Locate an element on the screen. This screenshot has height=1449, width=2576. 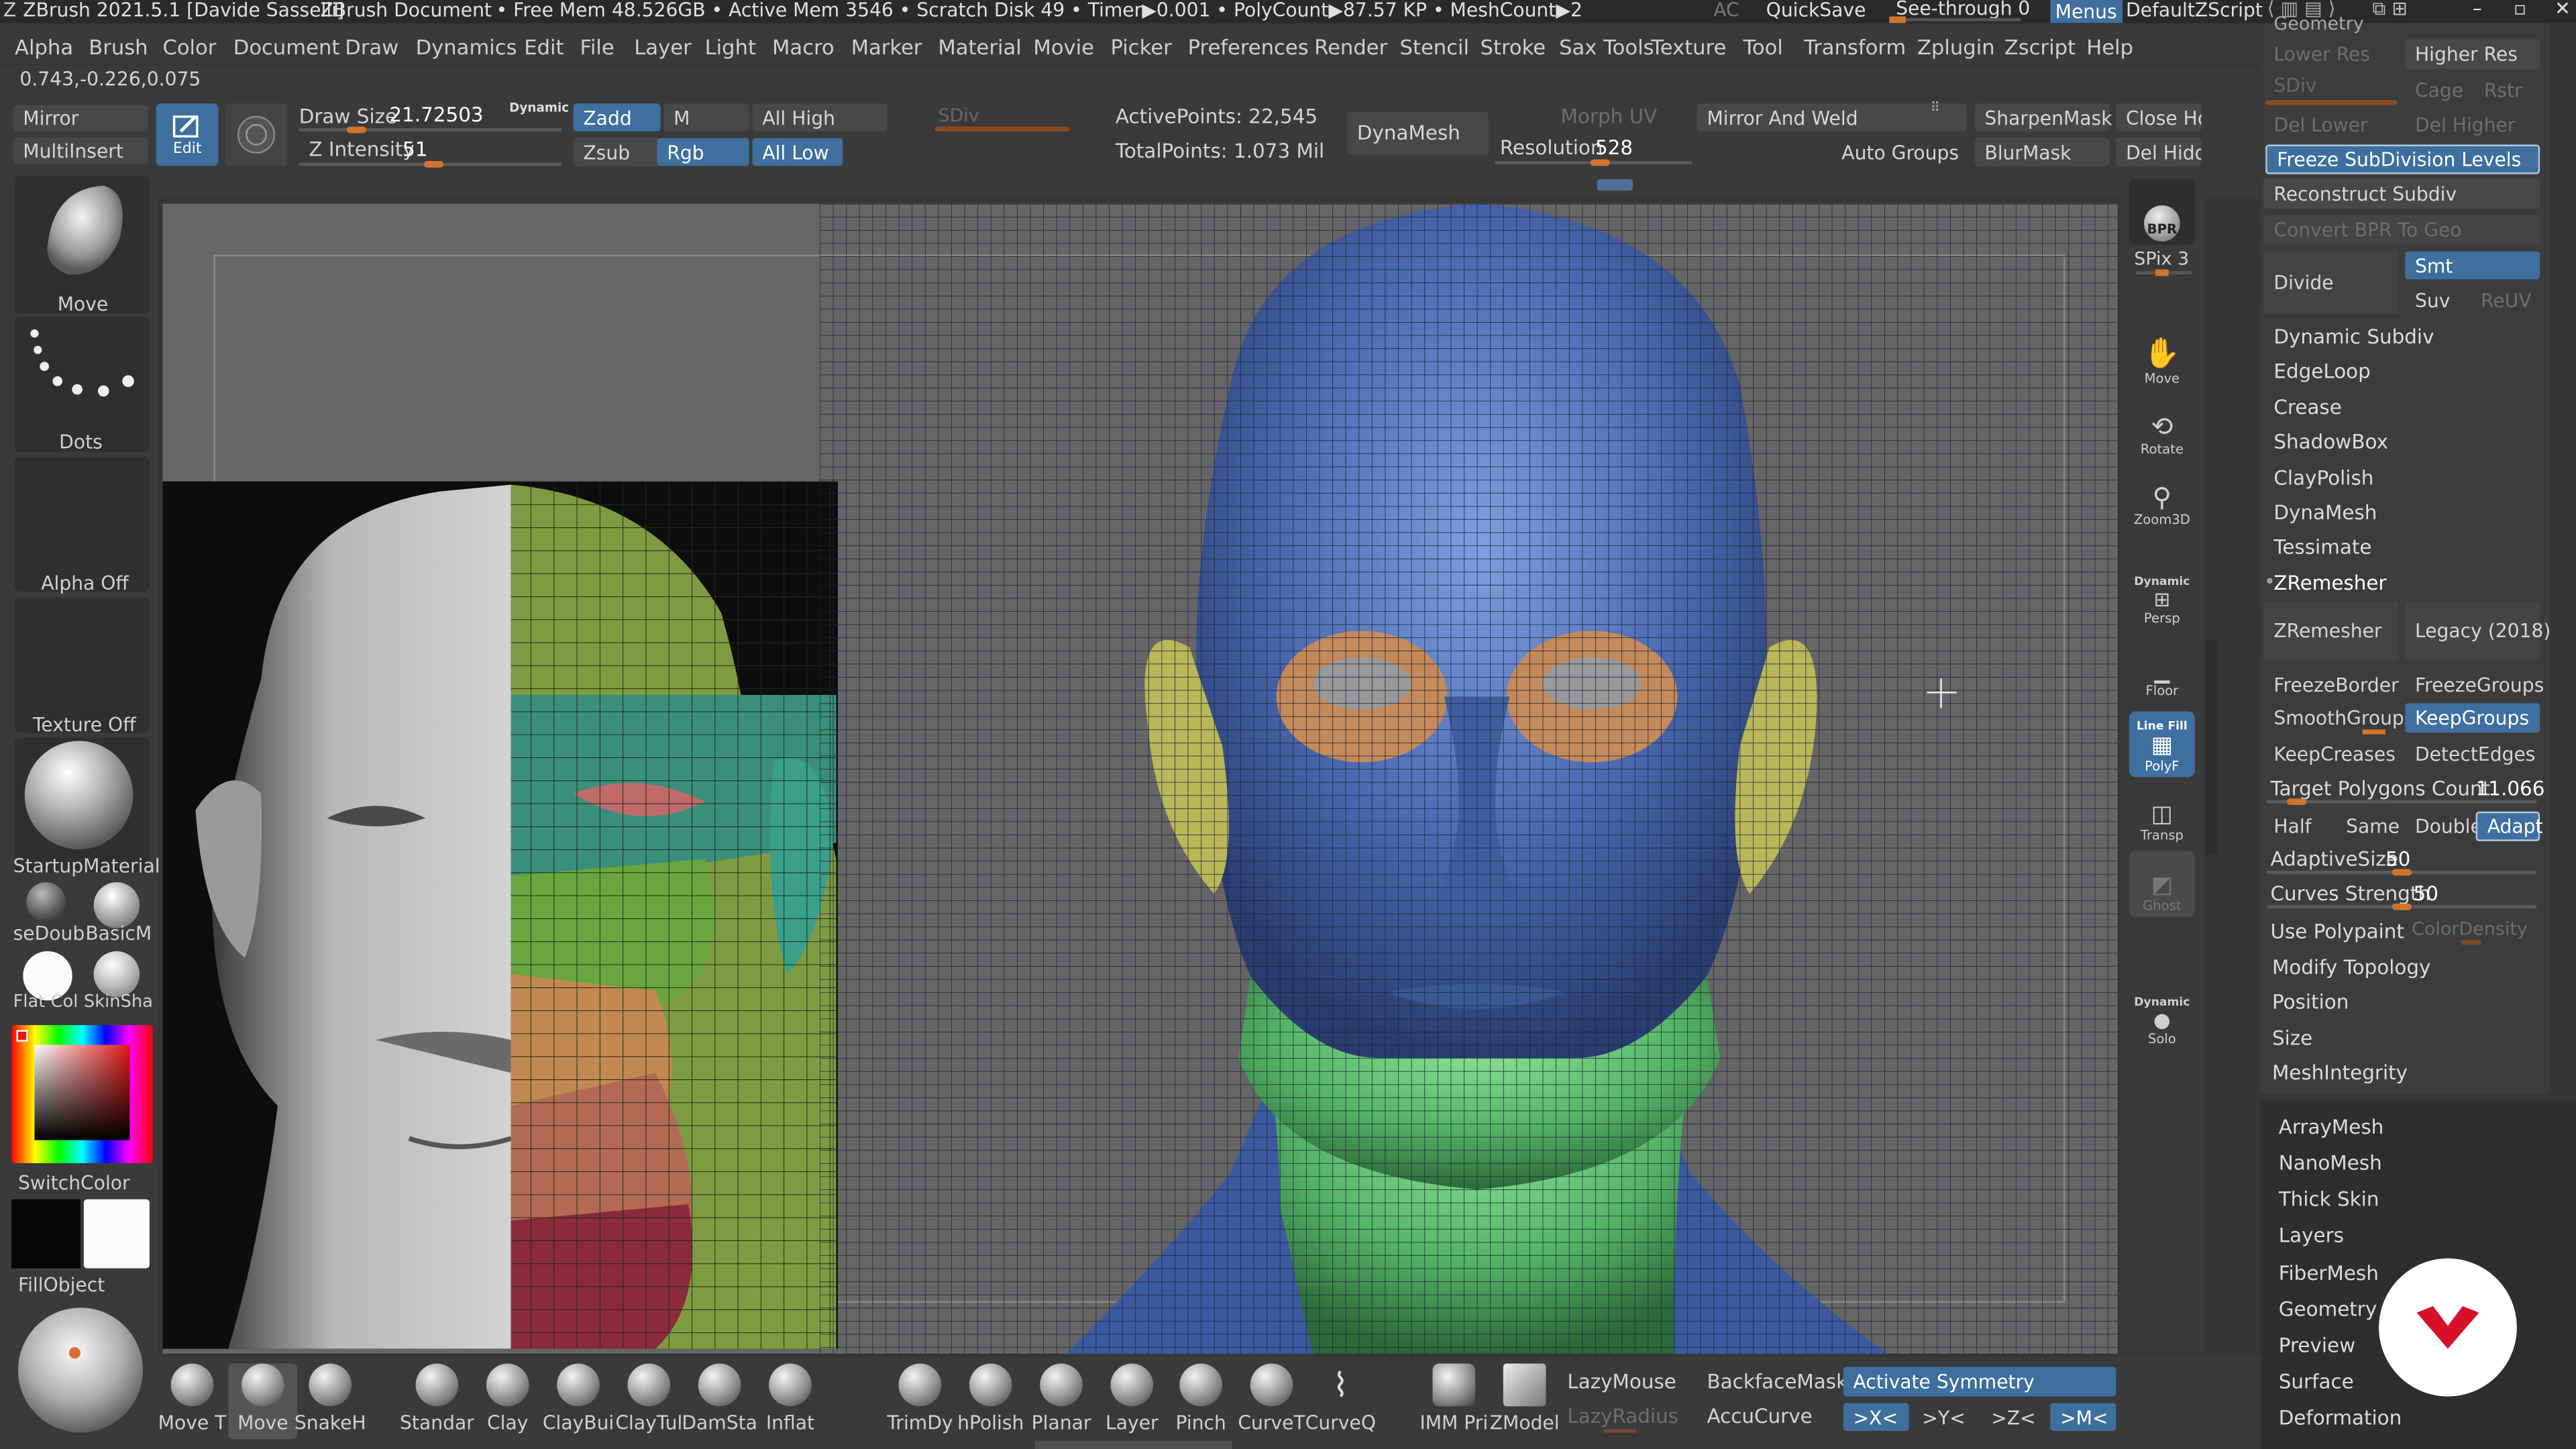
keep-groups-toggle: KeepGroups is located at coordinates (2472, 718).